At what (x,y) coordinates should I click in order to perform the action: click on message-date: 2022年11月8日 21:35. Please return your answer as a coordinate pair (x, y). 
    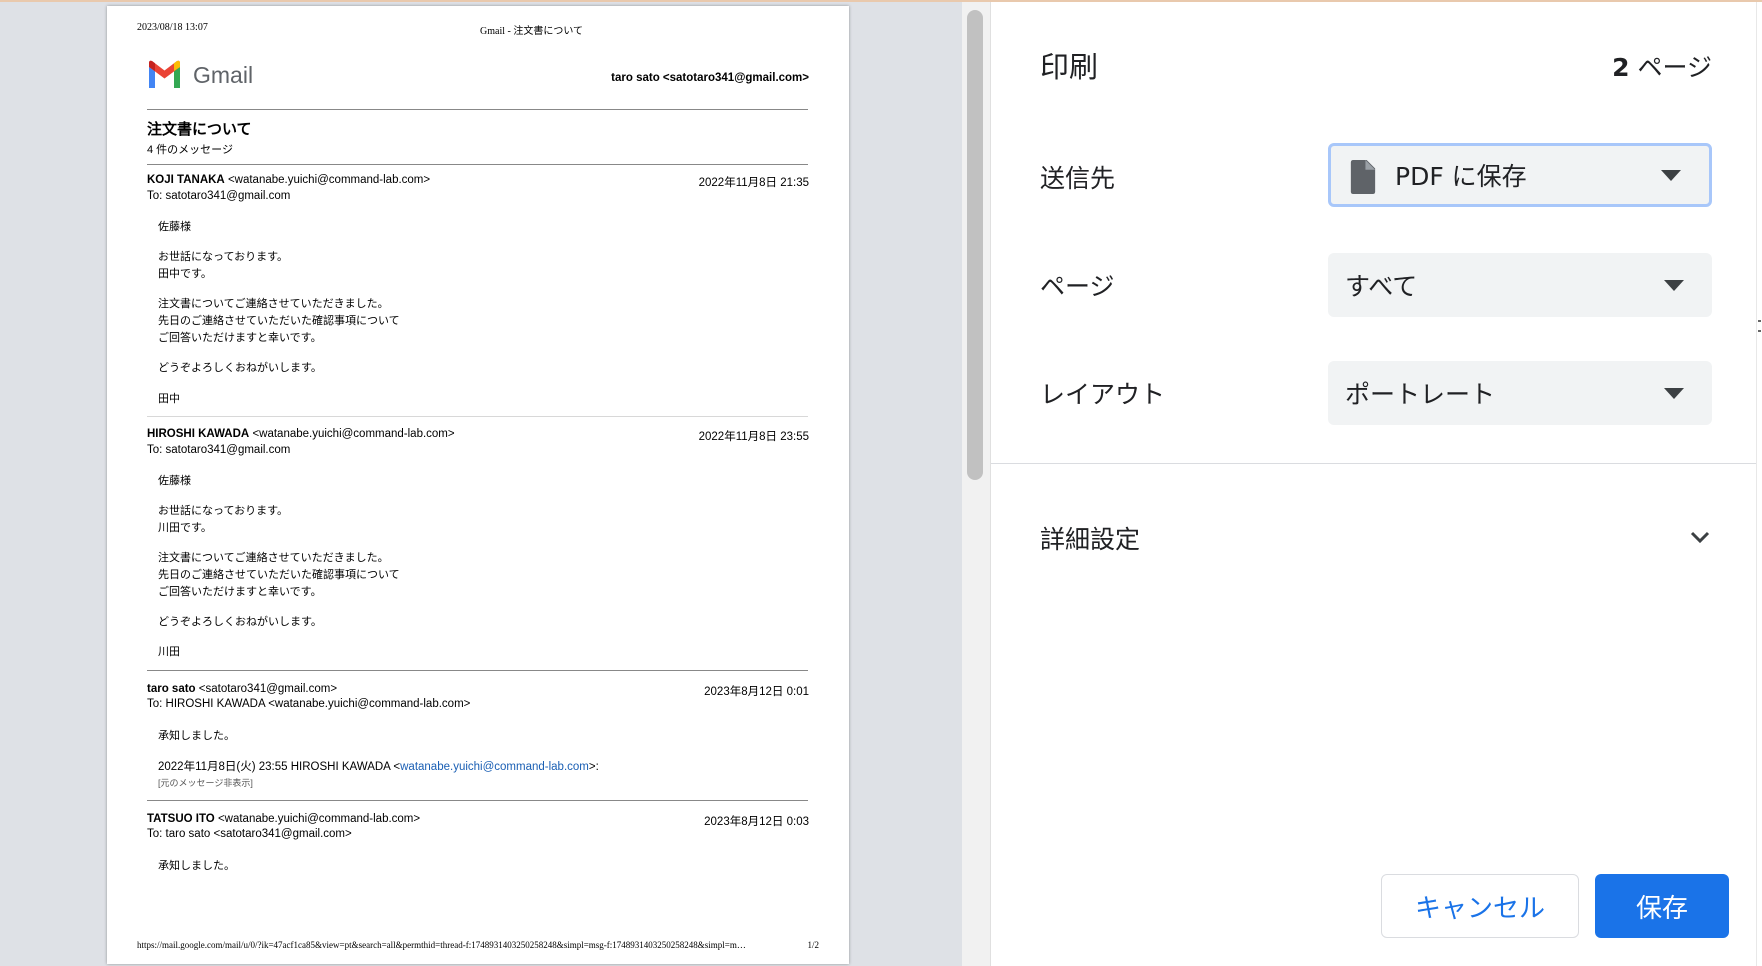
    Looking at the image, I should click on (753, 183).